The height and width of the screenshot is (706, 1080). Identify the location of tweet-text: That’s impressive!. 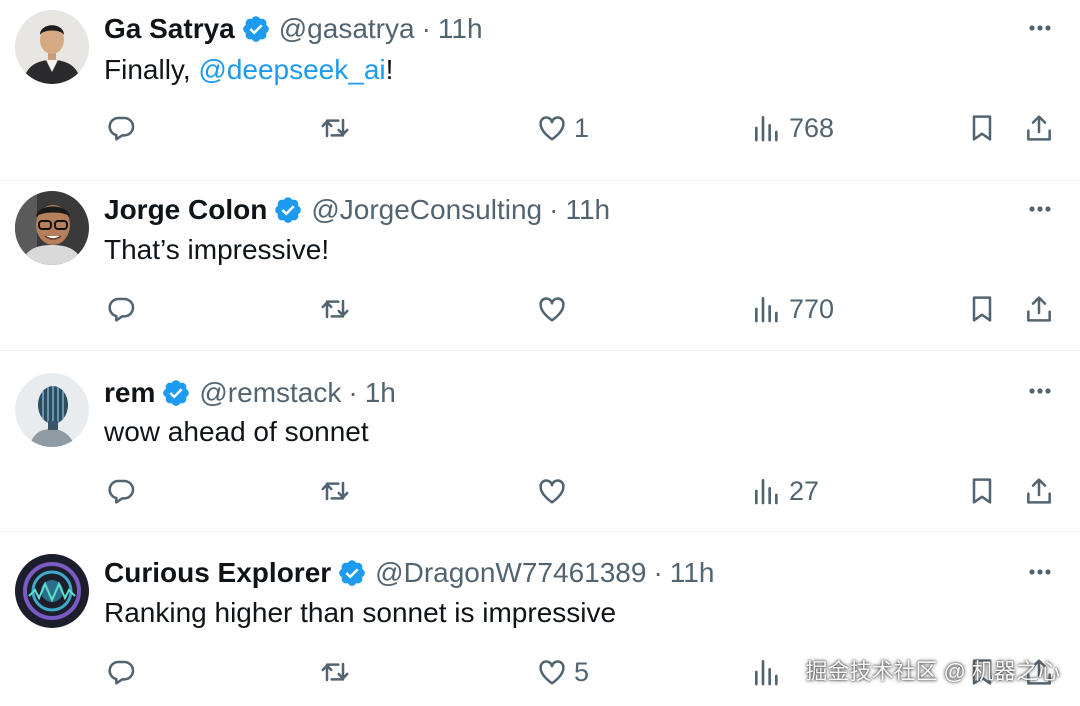
(216, 250).